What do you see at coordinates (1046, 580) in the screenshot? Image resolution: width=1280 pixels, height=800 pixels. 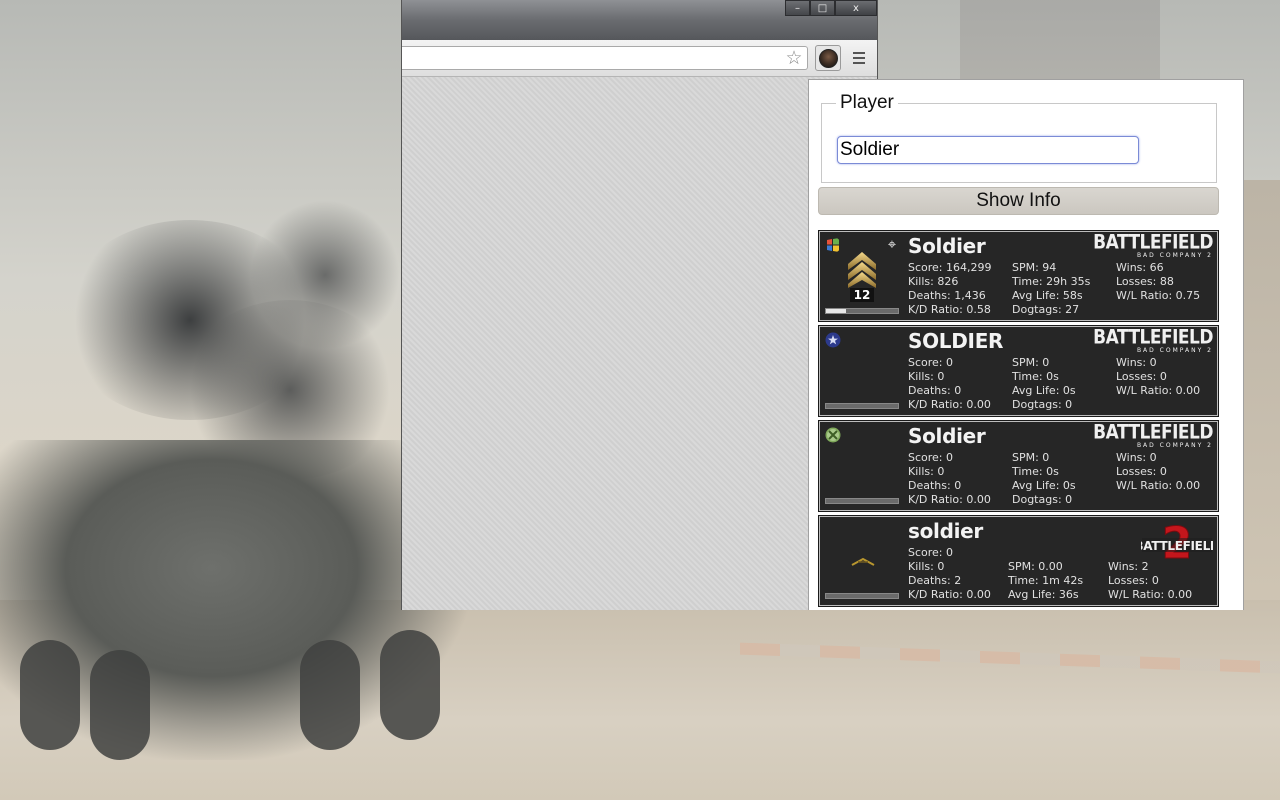 I see `stats-column-2: SPM: 0.00 Time: 1m 42s Avg Life: 36s` at bounding box center [1046, 580].